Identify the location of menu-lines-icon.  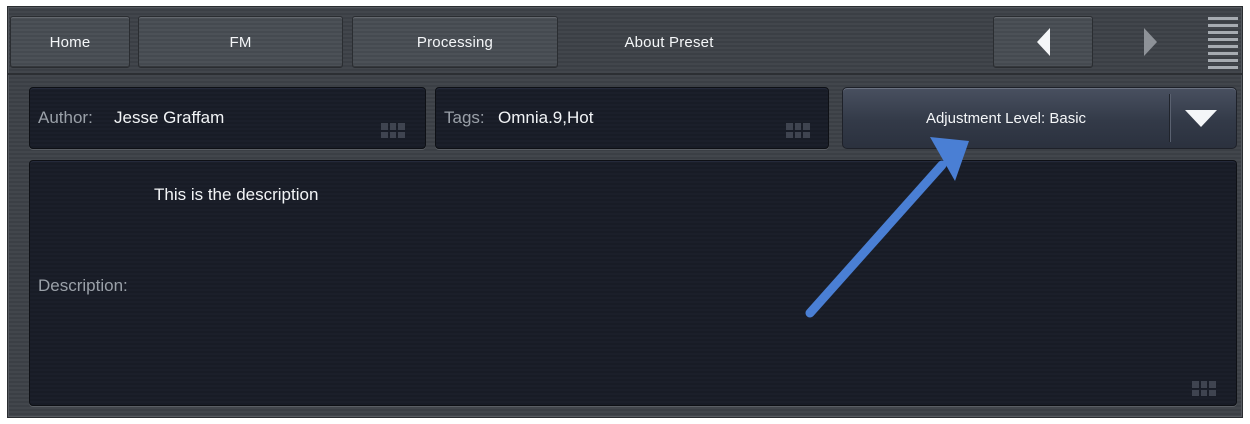
(1223, 43).